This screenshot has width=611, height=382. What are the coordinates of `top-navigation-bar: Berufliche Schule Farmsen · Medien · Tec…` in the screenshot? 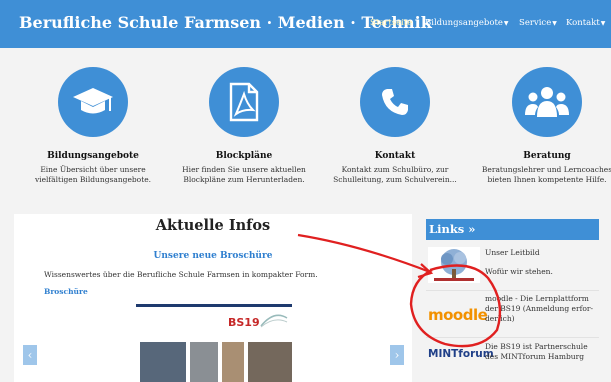 It's located at (305, 24).